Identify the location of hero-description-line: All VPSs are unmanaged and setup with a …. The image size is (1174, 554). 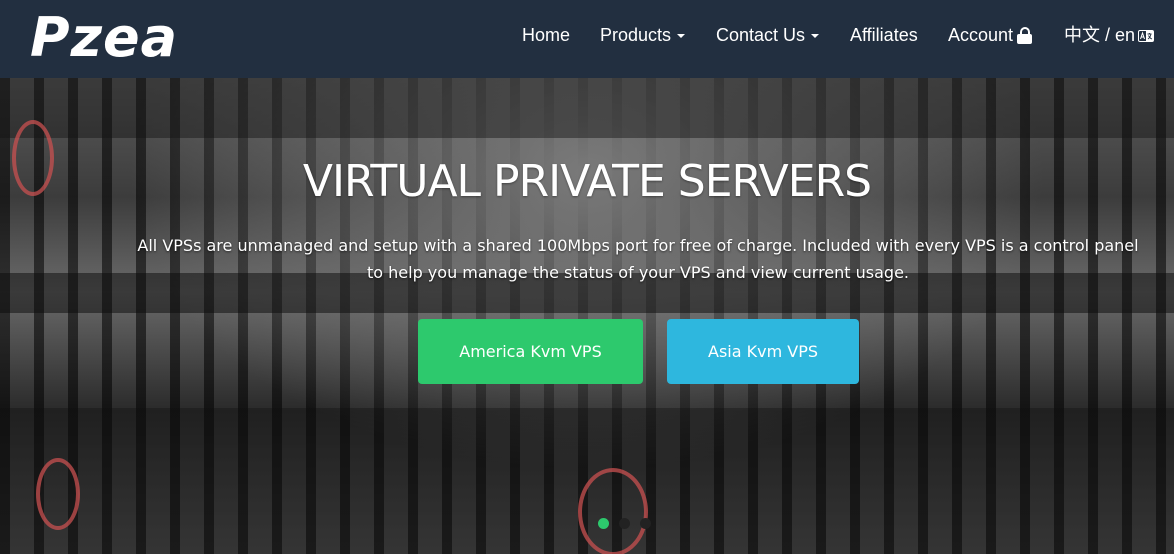
(638, 245).